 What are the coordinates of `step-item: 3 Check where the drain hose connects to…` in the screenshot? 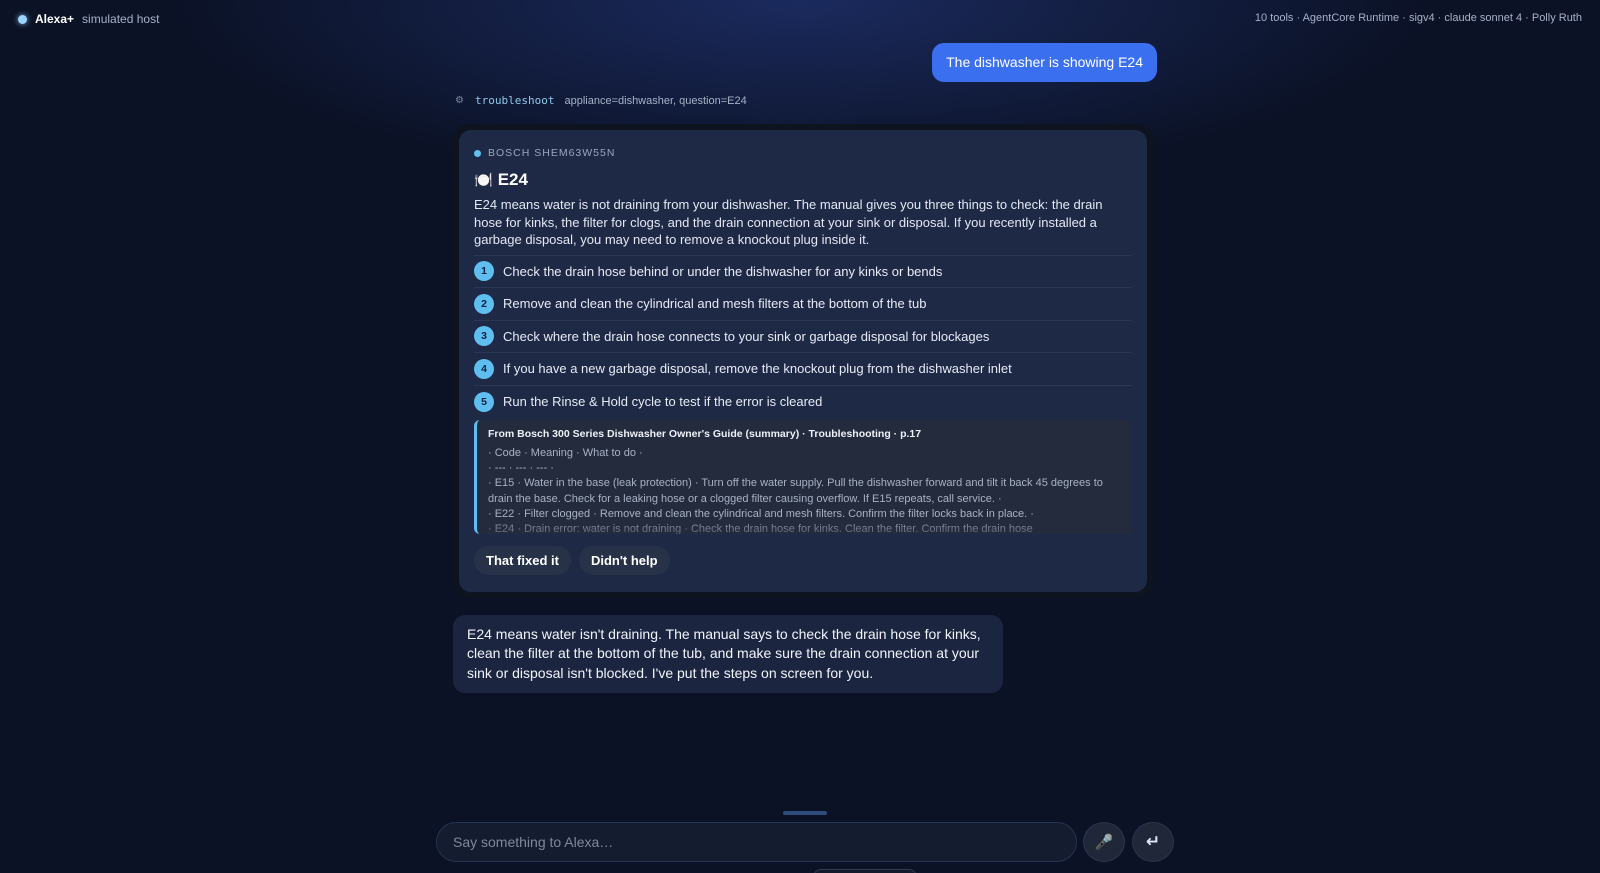 It's located at (803, 337).